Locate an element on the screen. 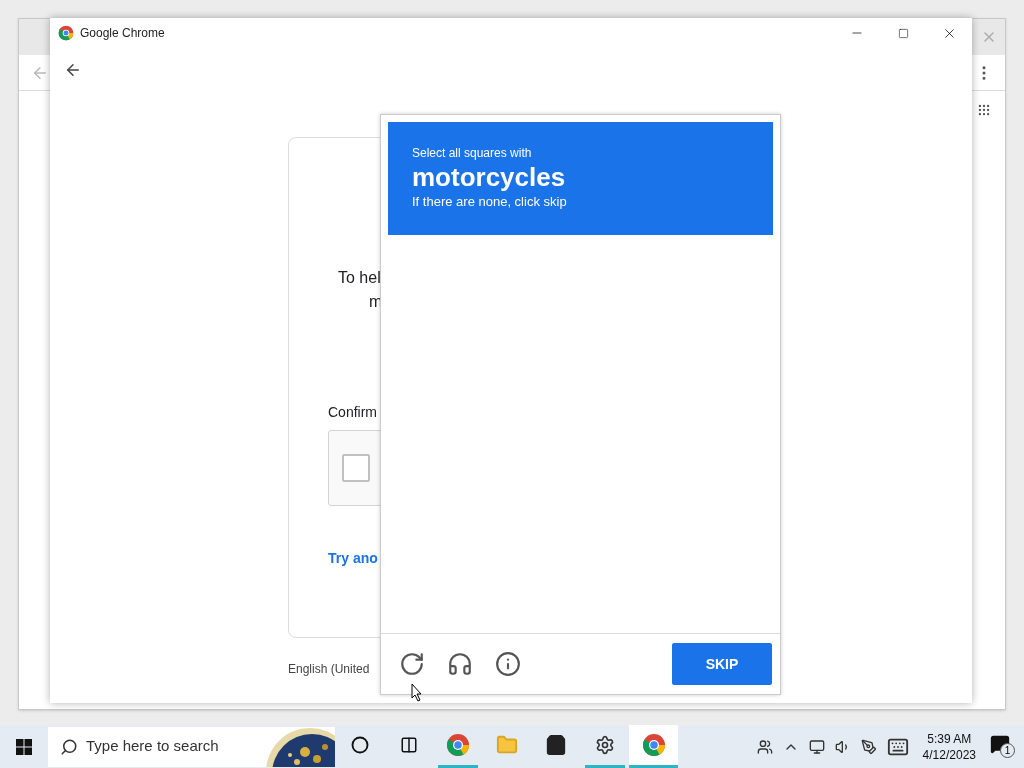 This screenshot has height=768, width=1024. confirm-label: Confirm is located at coordinates (352, 412).